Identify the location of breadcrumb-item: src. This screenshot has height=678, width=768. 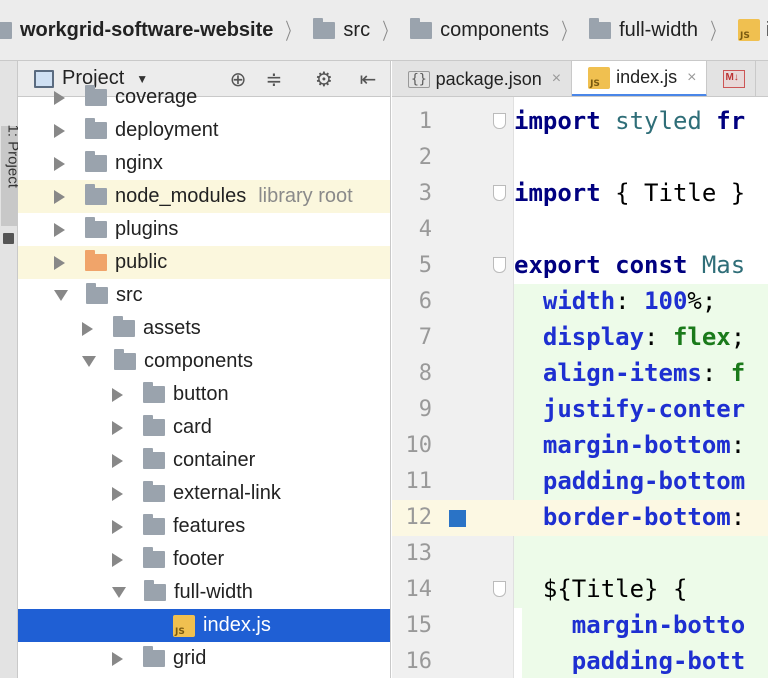
(341, 29).